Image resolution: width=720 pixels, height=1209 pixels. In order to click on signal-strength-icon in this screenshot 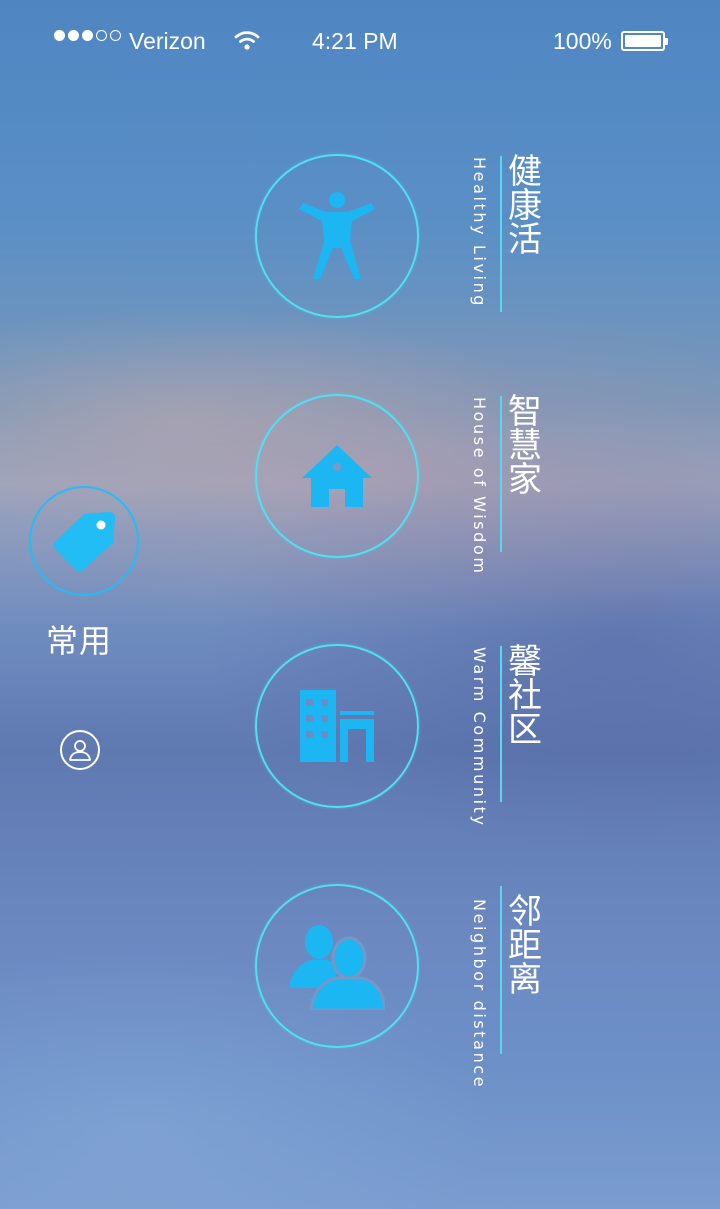, I will do `click(87, 35)`.